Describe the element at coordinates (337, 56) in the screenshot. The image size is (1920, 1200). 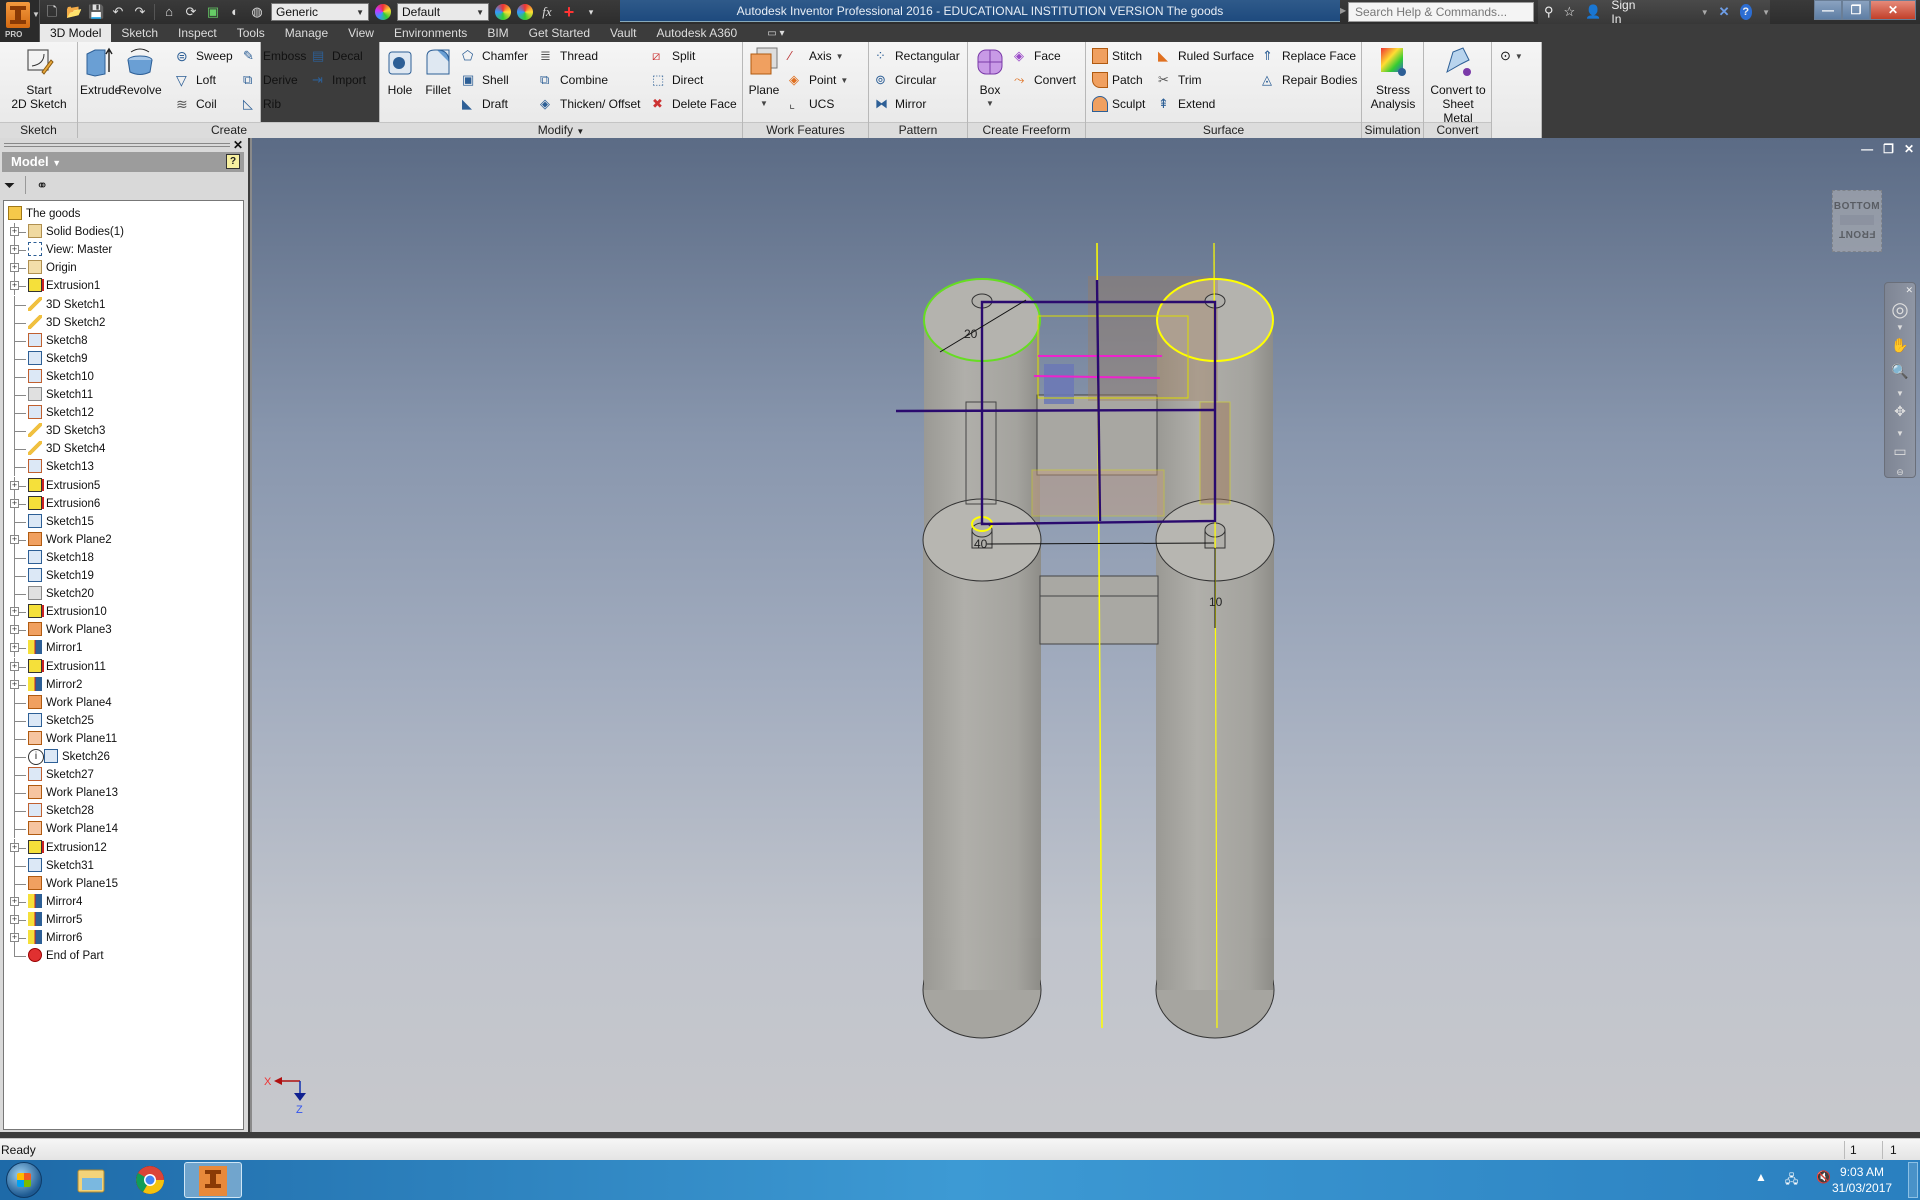
I see `decal-button: ▤ Decal` at that location.